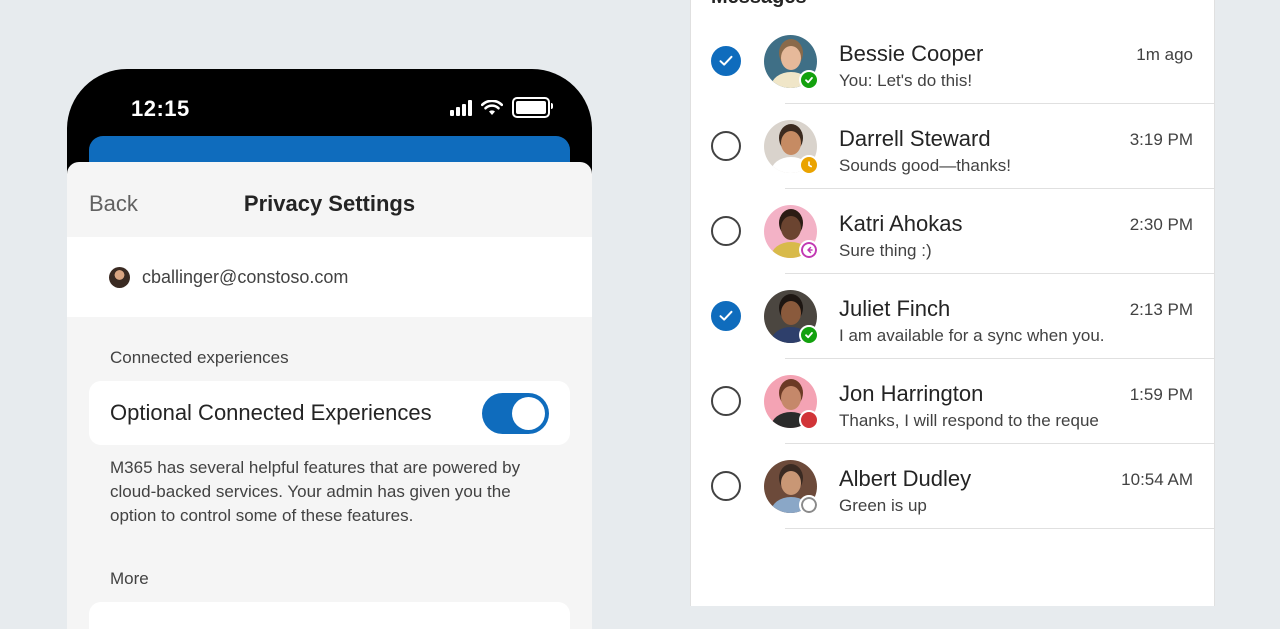 The image size is (1280, 629). Describe the element at coordinates (895, 308) in the screenshot. I see `contact-name: Juliet Finch` at that location.